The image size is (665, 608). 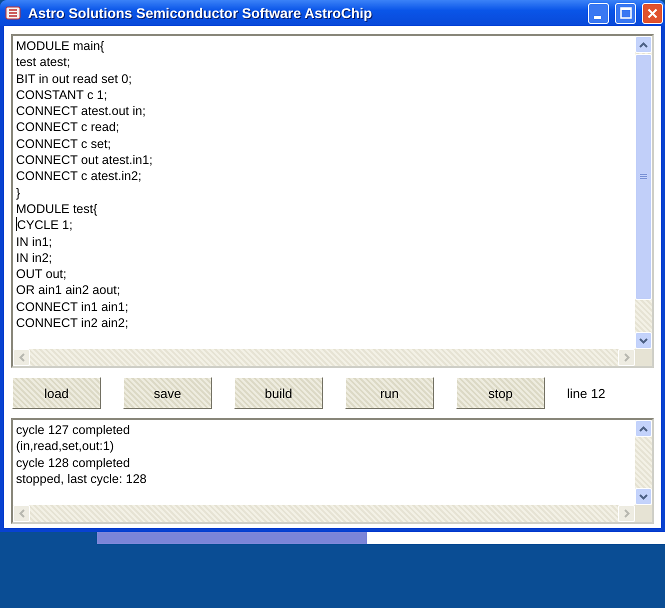 What do you see at coordinates (85, 160) in the screenshot?
I see `code-line: CONNECT out atest.in1;` at bounding box center [85, 160].